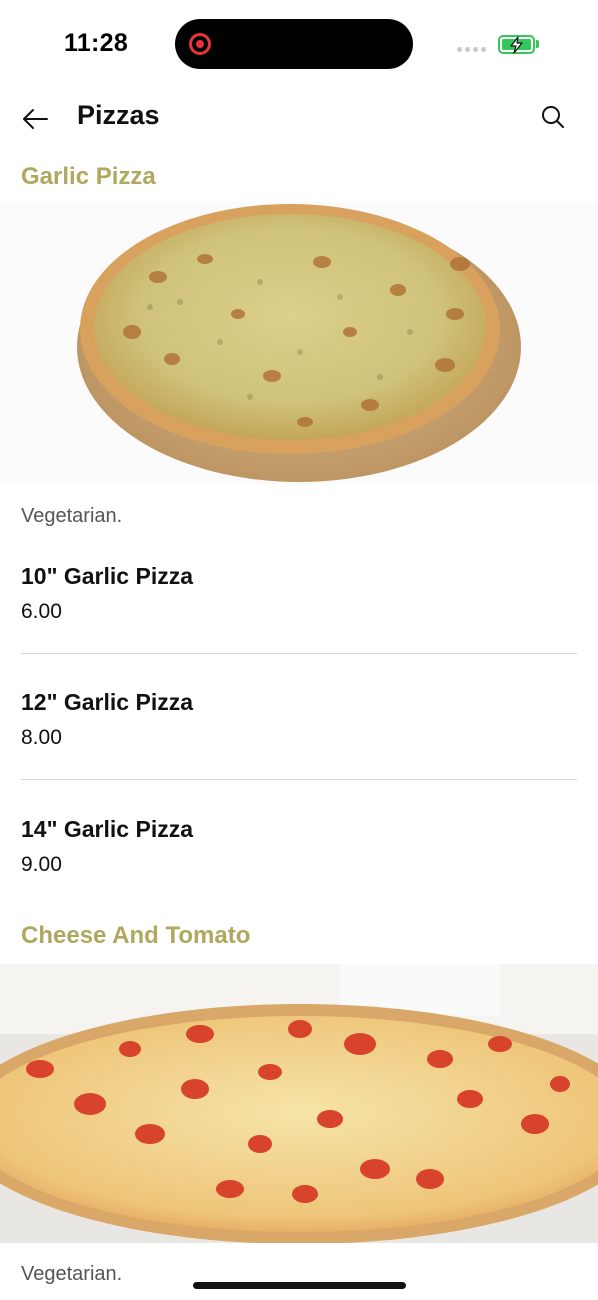 This screenshot has width=598, height=1300. I want to click on status-time: 11:28, so click(96, 43).